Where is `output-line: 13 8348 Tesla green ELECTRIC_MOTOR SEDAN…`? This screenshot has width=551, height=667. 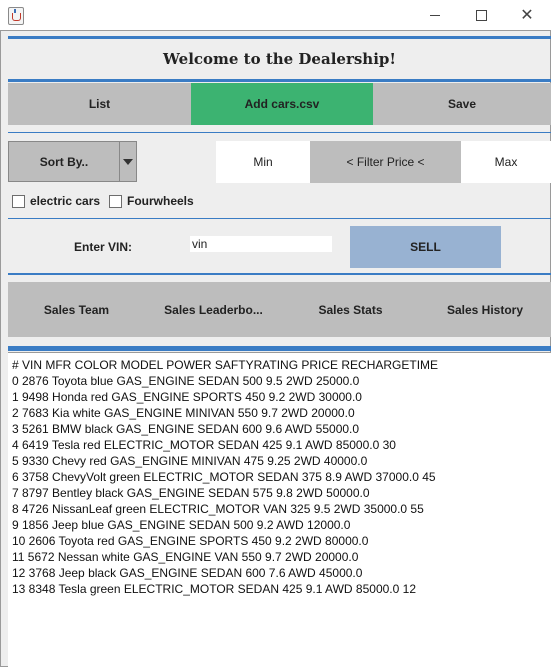 output-line: 13 8348 Tesla green ELECTRIC_MOTOR SEDAN… is located at coordinates (214, 589).